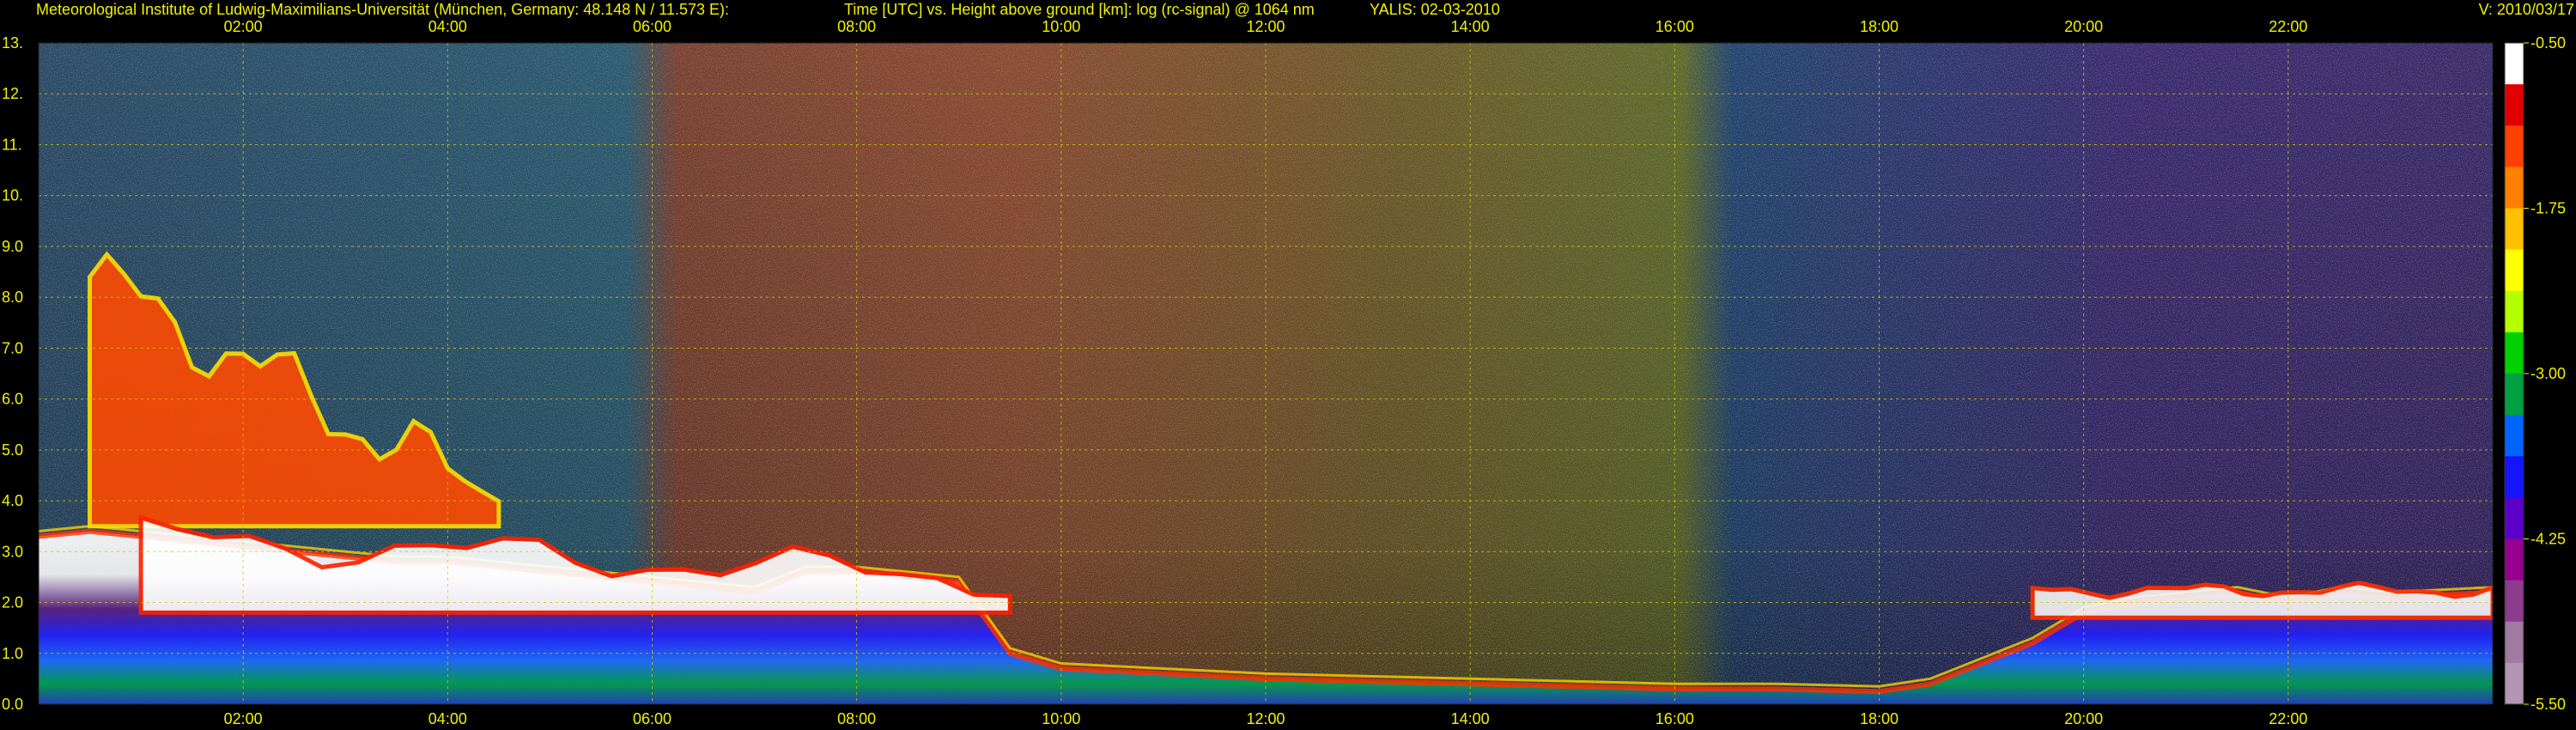 Image resolution: width=2576 pixels, height=730 pixels. What do you see at coordinates (13, 704) in the screenshot?
I see `y-tick-label: 0.0` at bounding box center [13, 704].